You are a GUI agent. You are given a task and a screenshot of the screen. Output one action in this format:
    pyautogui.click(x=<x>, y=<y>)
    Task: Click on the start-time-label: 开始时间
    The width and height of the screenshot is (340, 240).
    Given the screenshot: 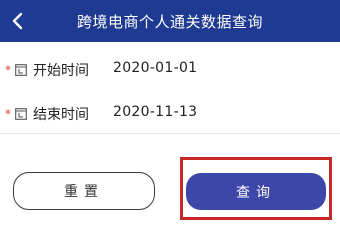 What is the action you would take?
    pyautogui.click(x=61, y=71)
    